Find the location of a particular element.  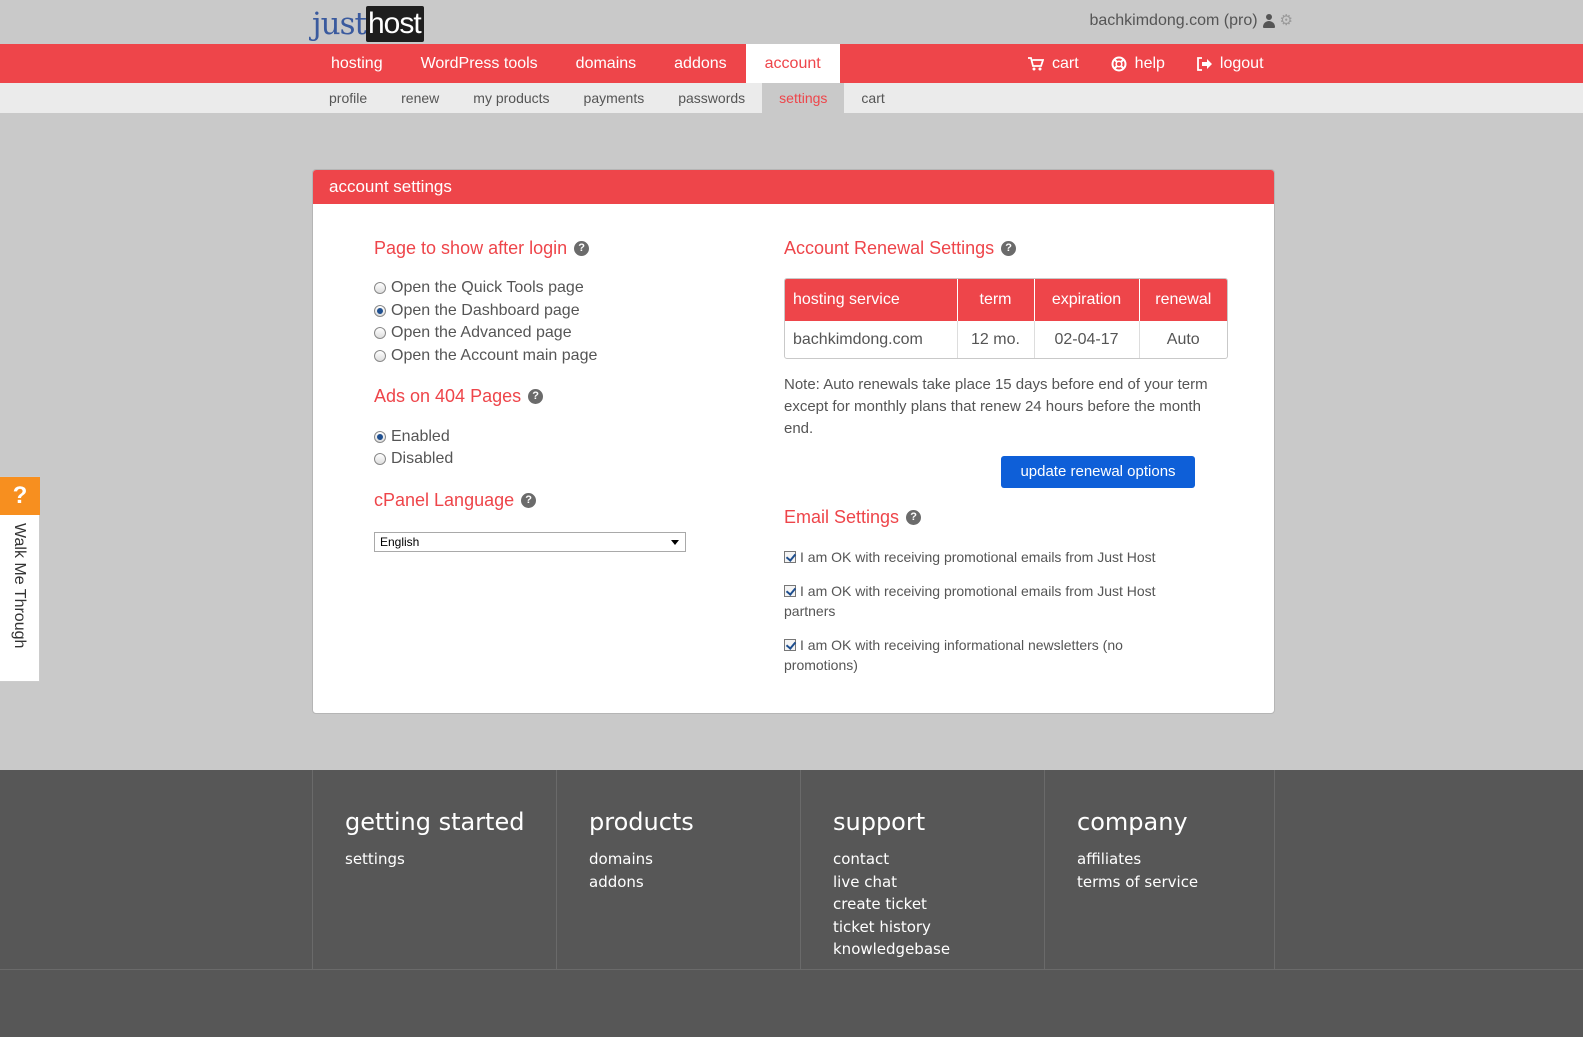

footer-links-products: domains addons is located at coordinates (621, 870).